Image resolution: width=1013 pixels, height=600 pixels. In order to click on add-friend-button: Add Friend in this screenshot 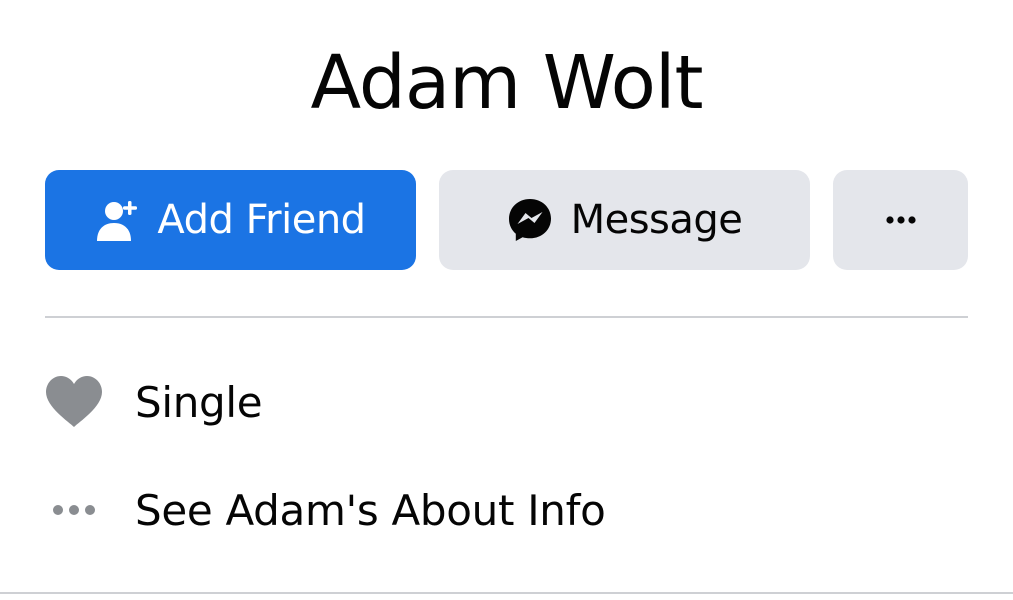, I will do `click(230, 220)`.